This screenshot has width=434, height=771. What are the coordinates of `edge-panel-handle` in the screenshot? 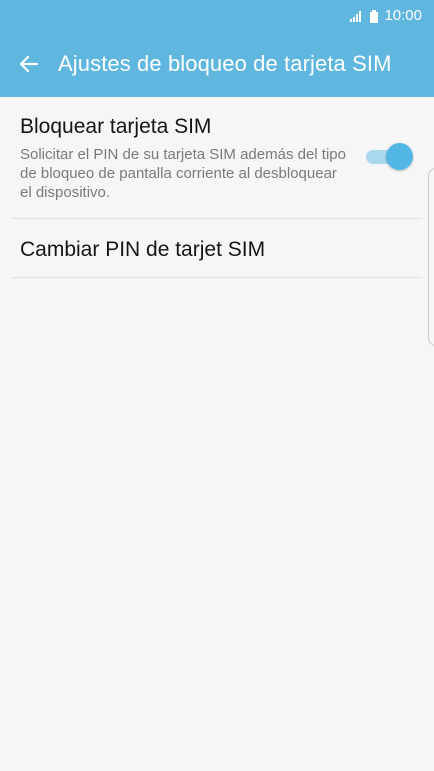 It's located at (431, 257).